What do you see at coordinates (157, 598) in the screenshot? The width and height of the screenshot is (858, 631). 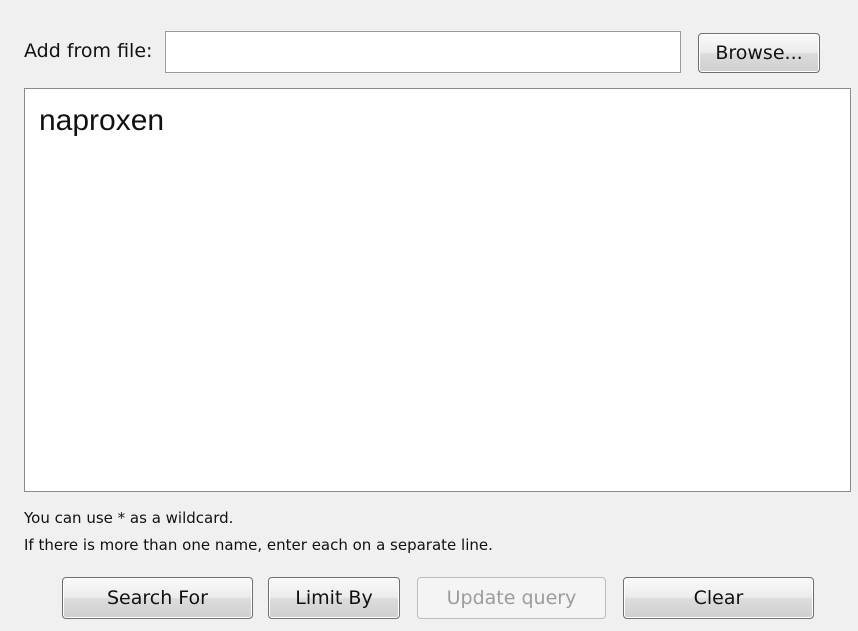 I see `search-for-button: Search For` at bounding box center [157, 598].